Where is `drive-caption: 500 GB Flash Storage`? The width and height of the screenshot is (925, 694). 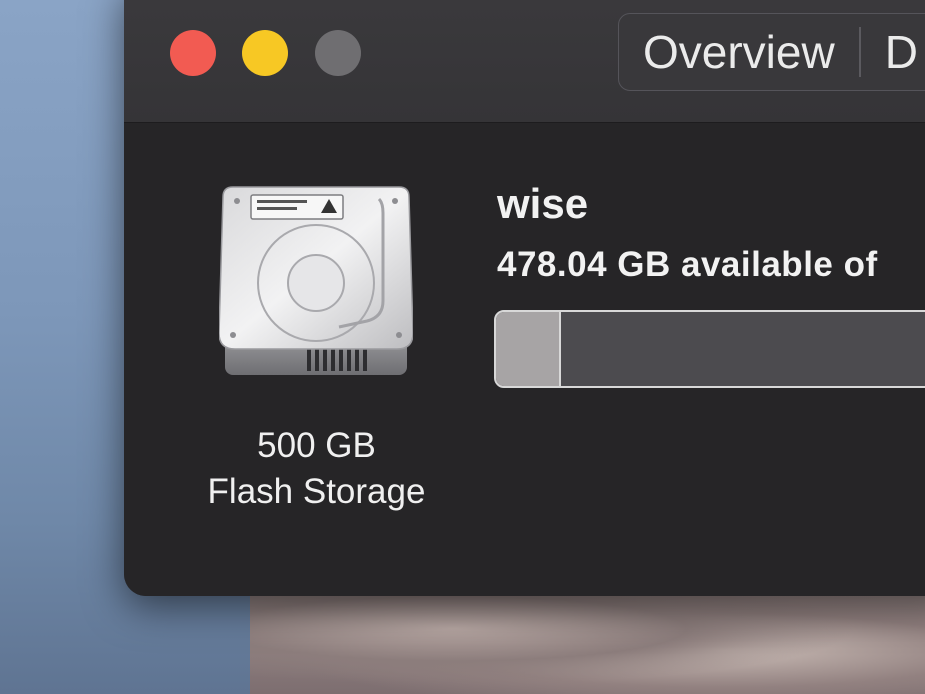 drive-caption: 500 GB Flash Storage is located at coordinates (316, 469).